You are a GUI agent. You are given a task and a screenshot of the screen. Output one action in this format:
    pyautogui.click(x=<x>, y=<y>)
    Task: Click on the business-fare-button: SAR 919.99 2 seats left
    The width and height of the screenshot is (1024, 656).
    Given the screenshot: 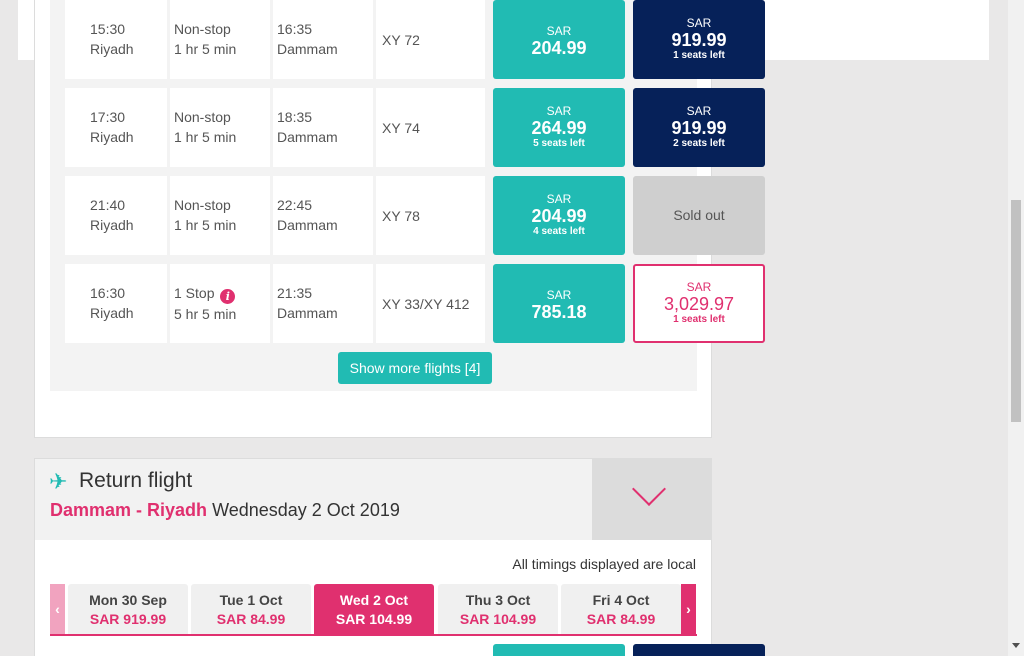 What is the action you would take?
    pyautogui.click(x=699, y=127)
    